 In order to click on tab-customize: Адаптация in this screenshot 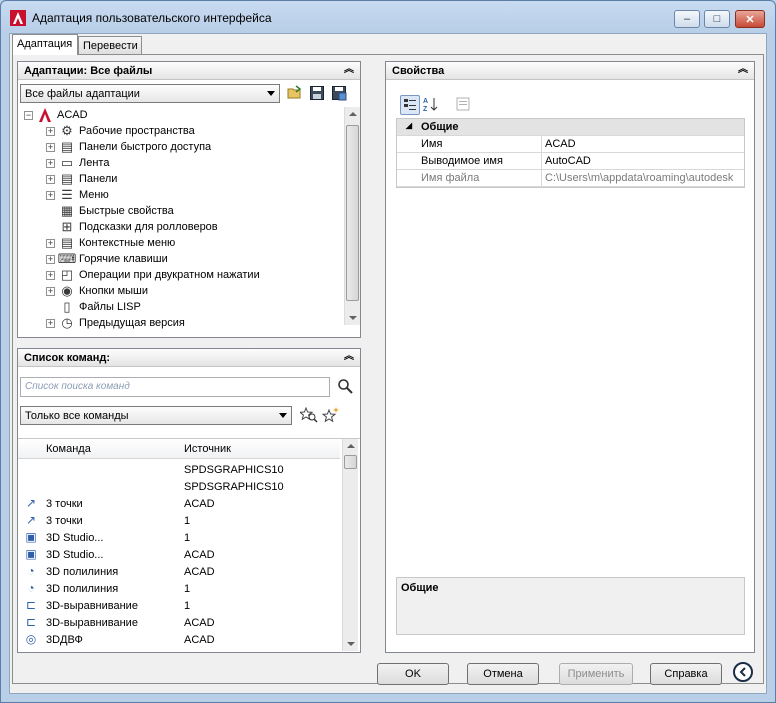, I will do `click(45, 44)`.